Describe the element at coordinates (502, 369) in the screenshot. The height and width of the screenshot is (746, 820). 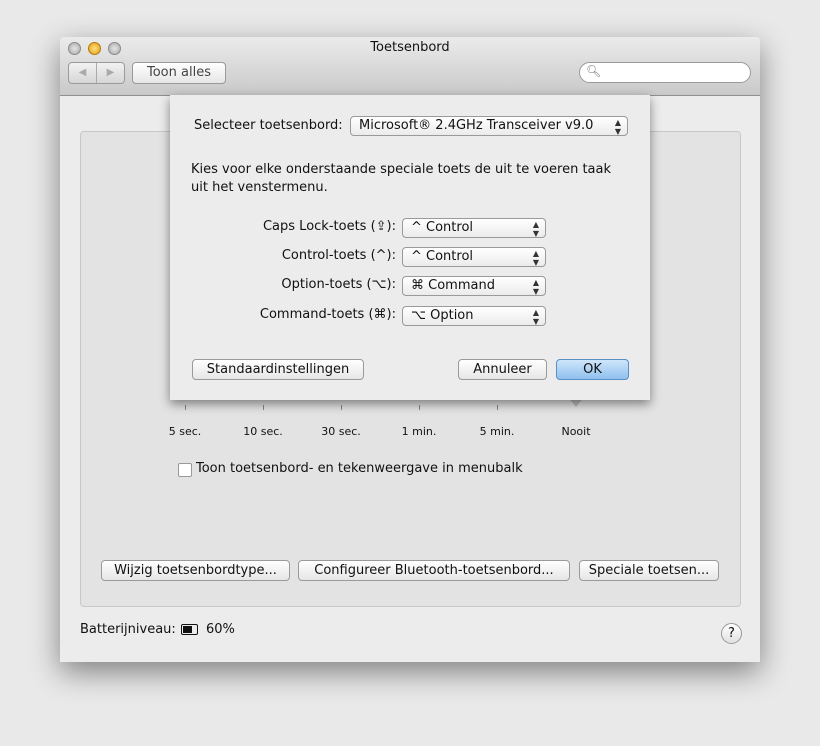
I see `cancel-button: Annuleer` at that location.